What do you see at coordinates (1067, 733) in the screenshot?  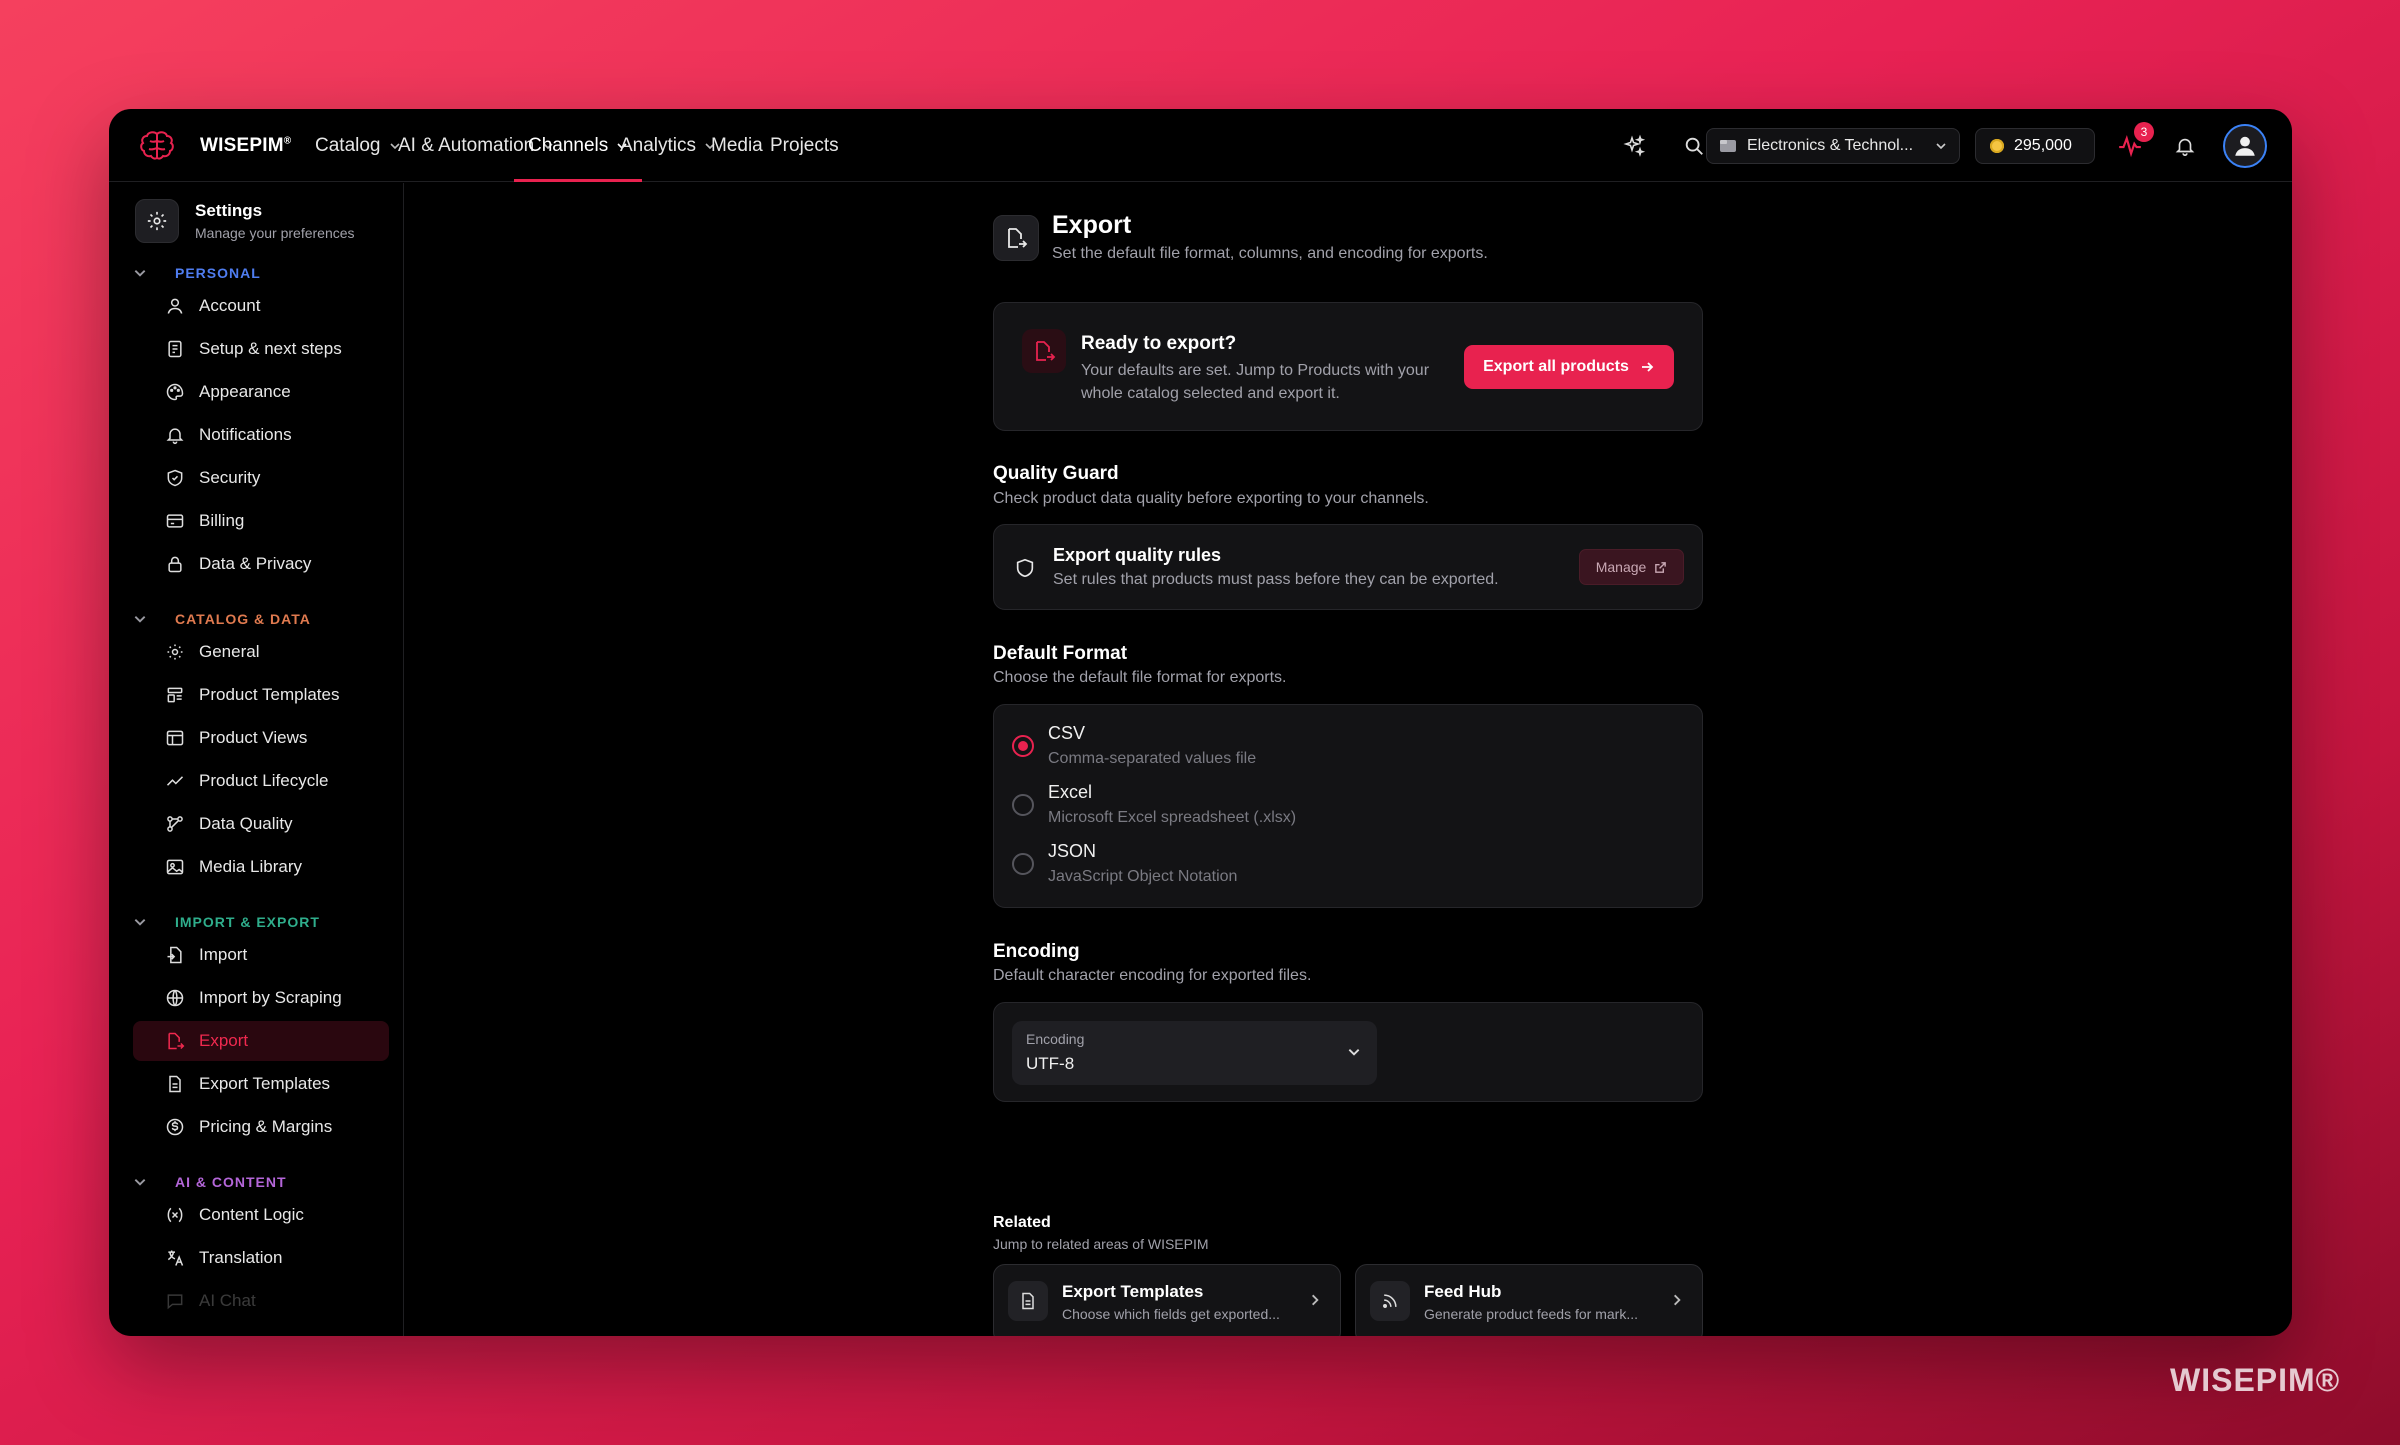 I see `format-label: CSV` at bounding box center [1067, 733].